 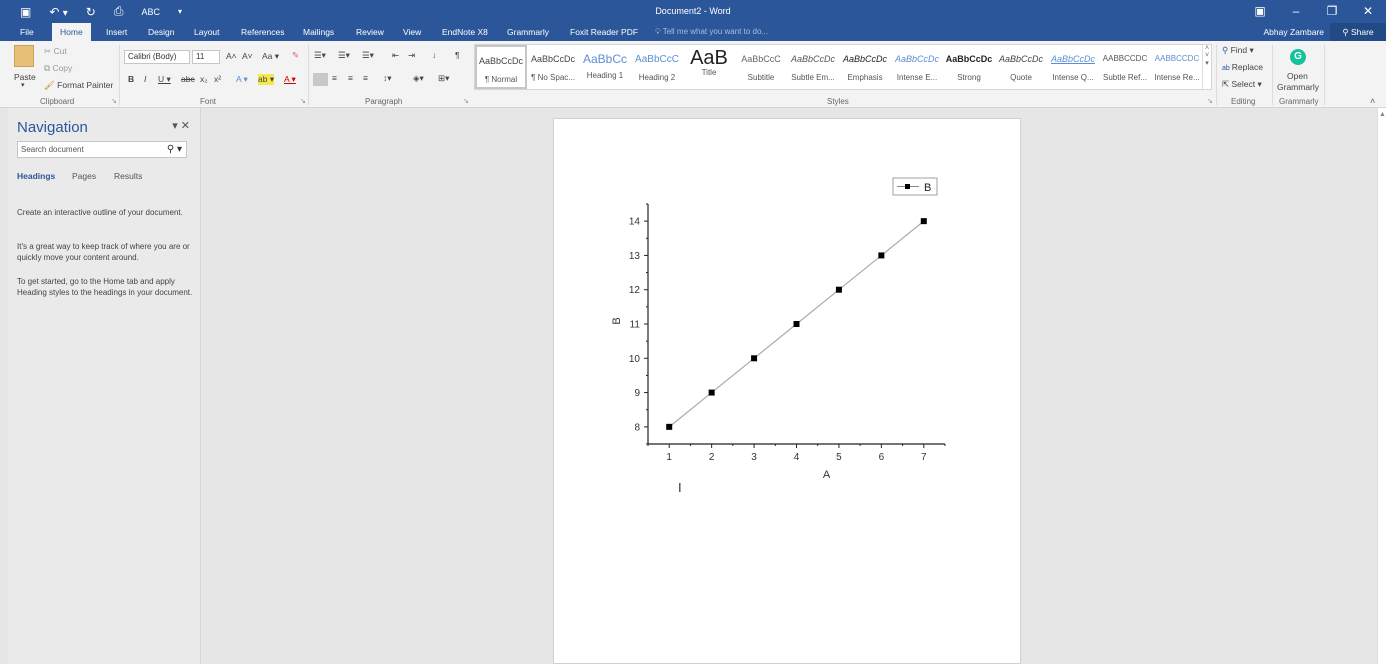 I want to click on tab-grammarly: Grammarly, so click(x=528, y=32).